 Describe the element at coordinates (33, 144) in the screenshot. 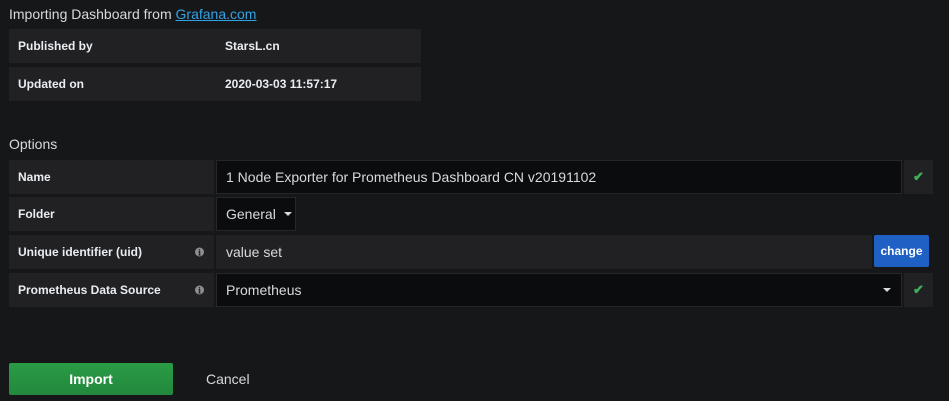

I see `options-title: Options` at that location.